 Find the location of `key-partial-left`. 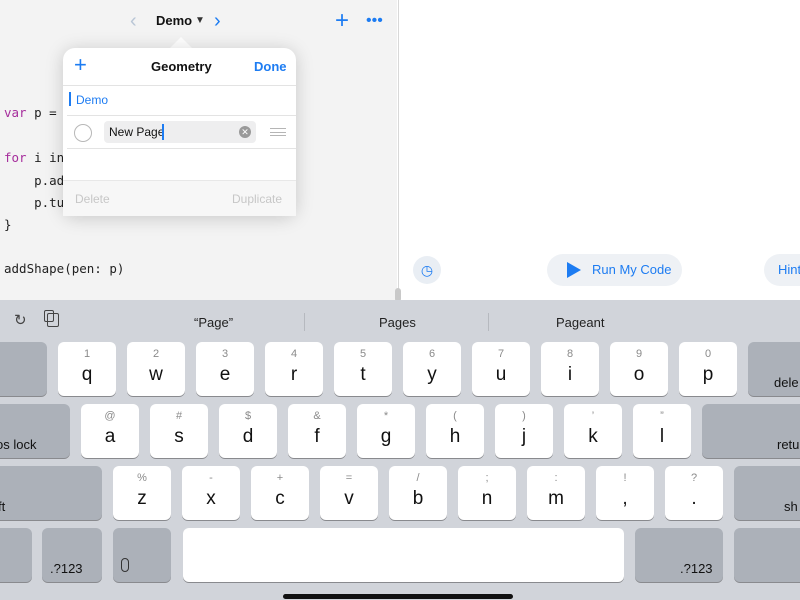

key-partial-left is located at coordinates (23, 369).